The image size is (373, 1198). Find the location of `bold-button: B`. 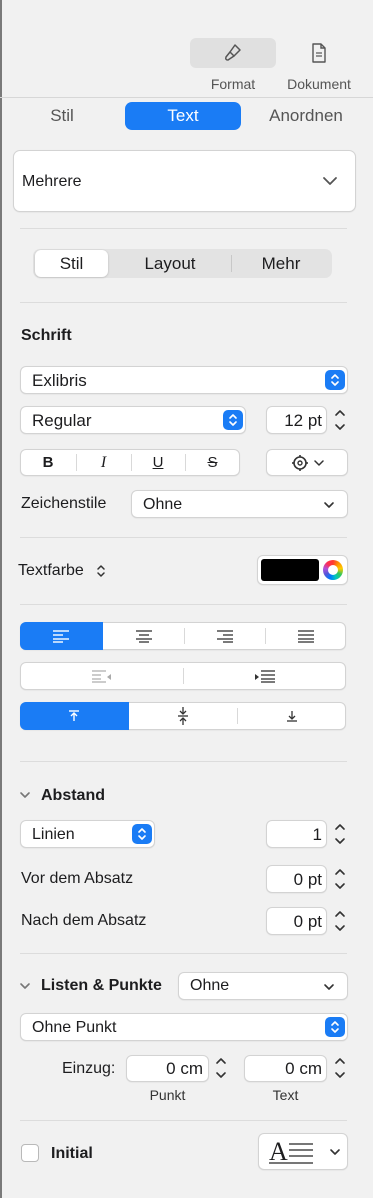

bold-button: B is located at coordinates (48, 462).